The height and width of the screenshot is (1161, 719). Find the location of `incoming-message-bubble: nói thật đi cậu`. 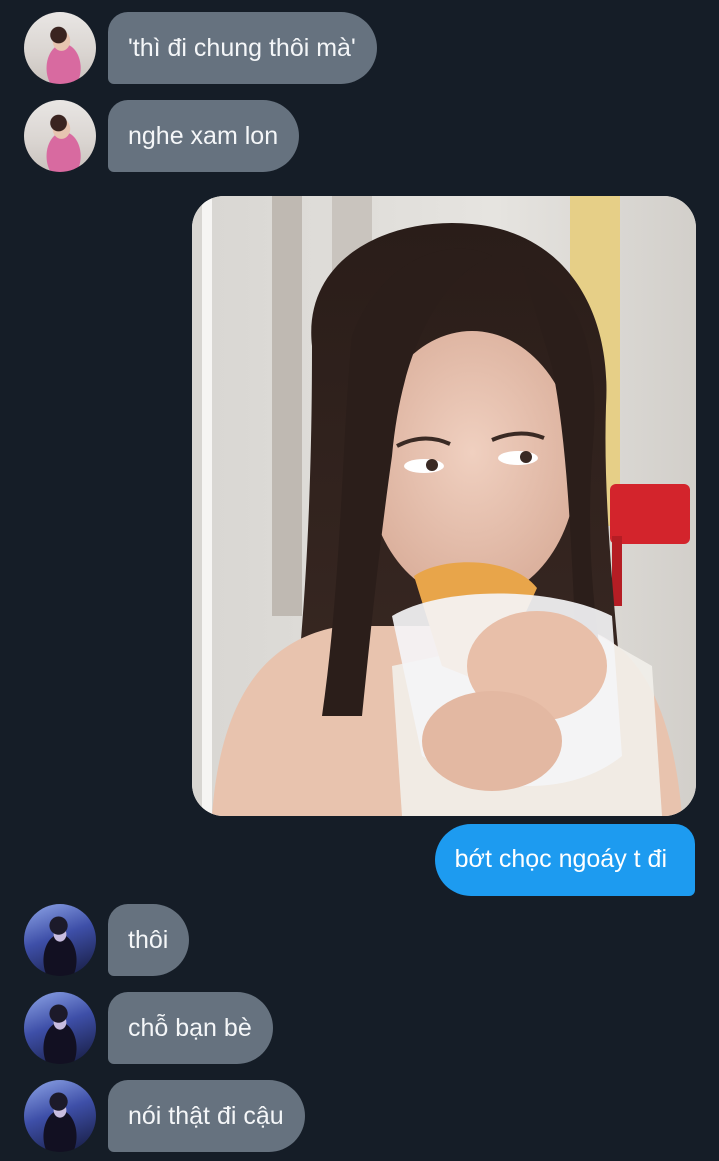

incoming-message-bubble: nói thật đi cậu is located at coordinates (206, 1116).